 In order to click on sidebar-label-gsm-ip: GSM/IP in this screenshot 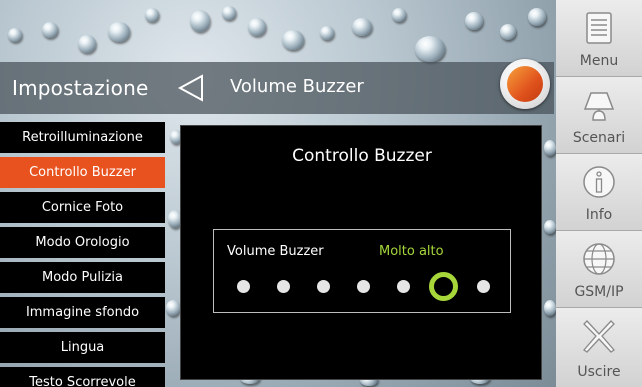, I will do `click(599, 292)`.